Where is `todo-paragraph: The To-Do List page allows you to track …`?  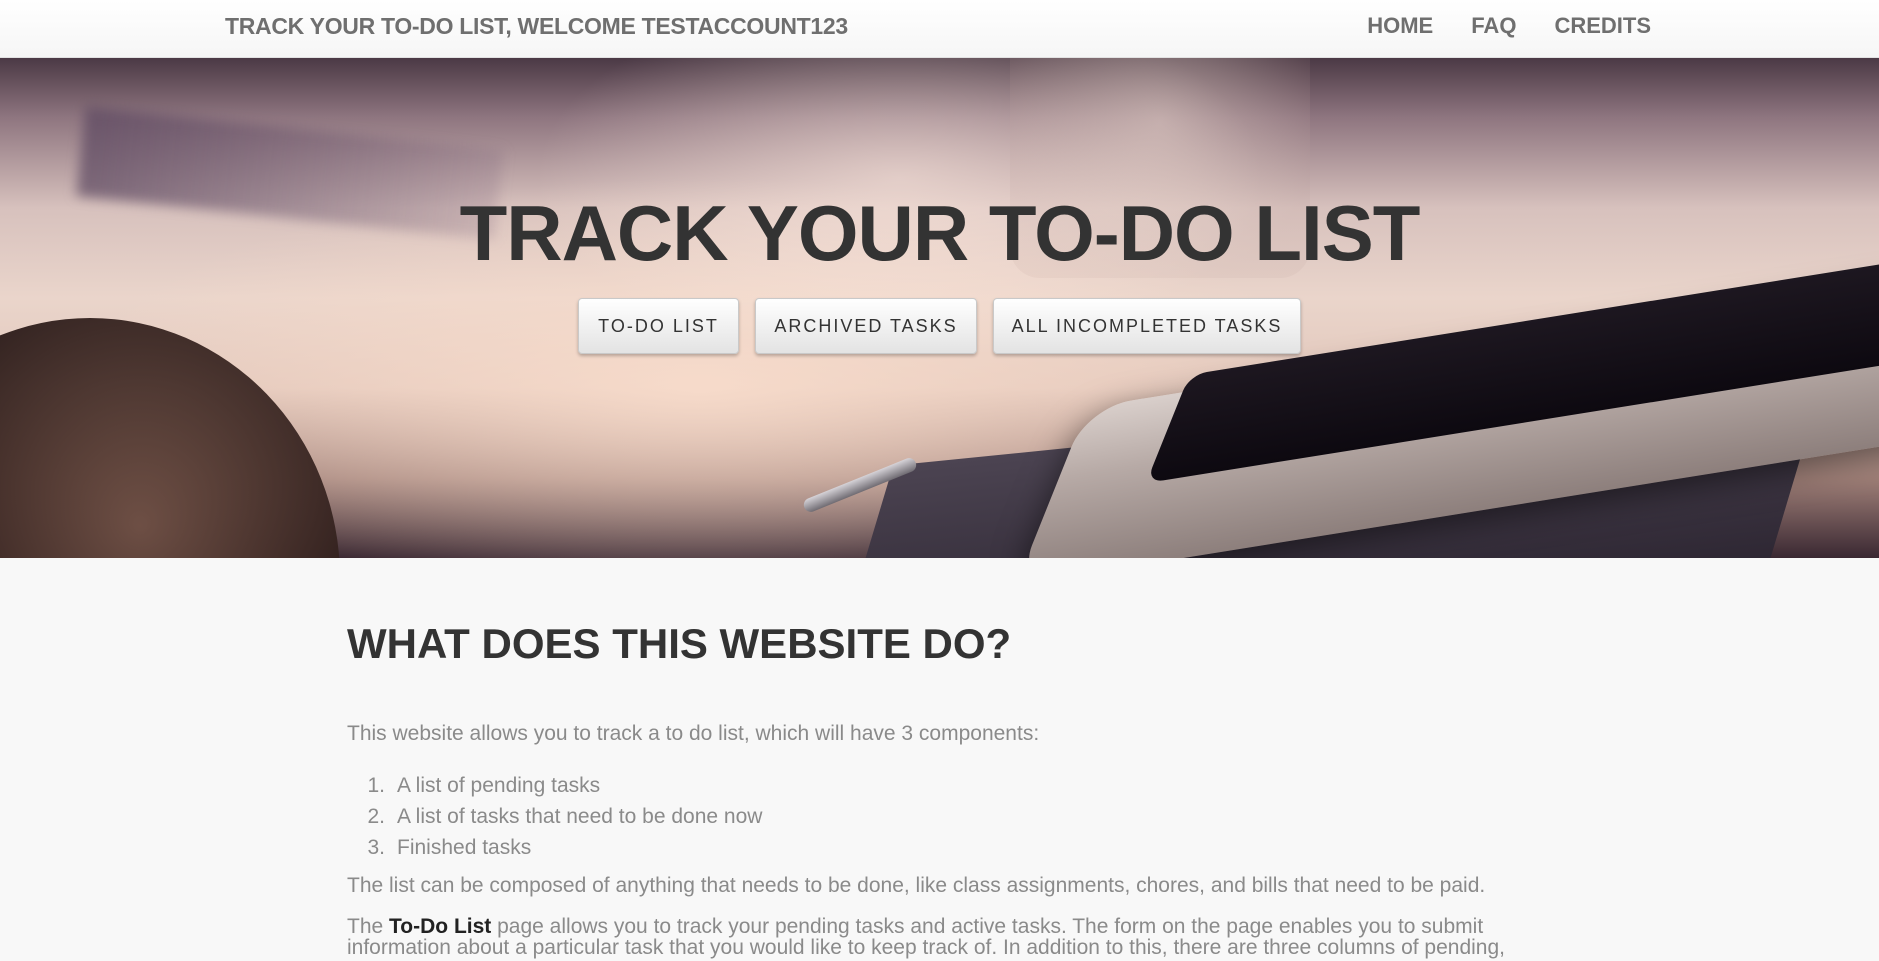
todo-paragraph: The To-Do List page allows you to track … is located at coordinates (926, 937).